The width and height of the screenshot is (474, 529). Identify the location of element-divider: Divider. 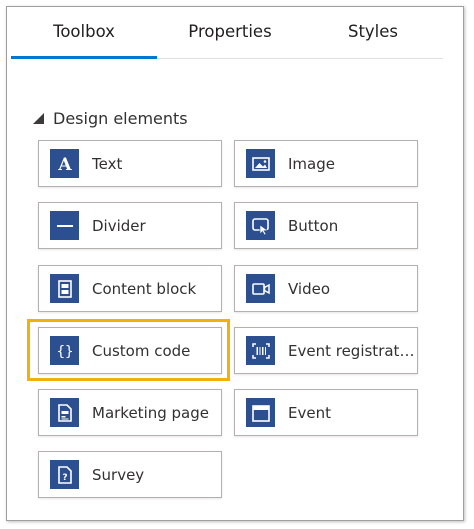
(130, 225).